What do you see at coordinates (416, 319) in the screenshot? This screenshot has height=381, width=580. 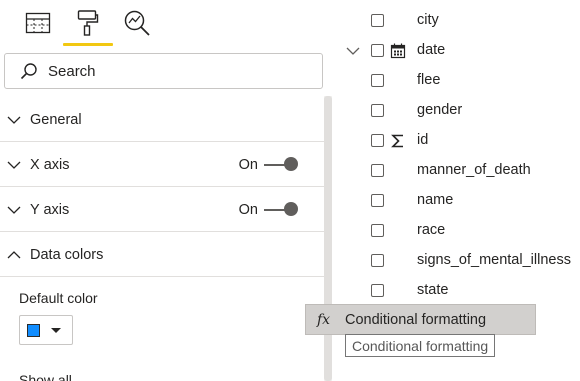 I see `menu-item-label: Conditional formatting` at bounding box center [416, 319].